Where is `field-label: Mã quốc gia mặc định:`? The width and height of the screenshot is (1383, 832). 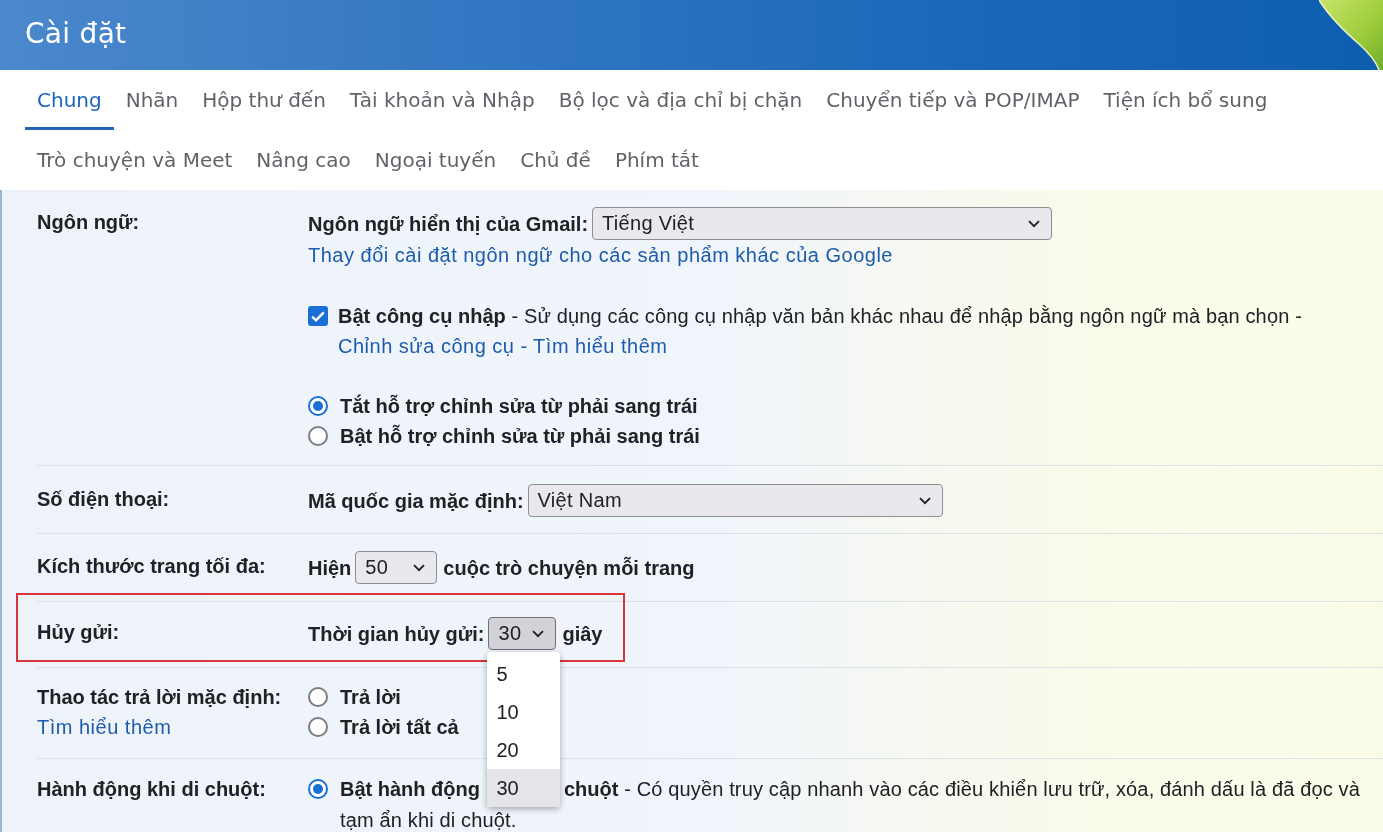 field-label: Mã quốc gia mặc định: is located at coordinates (416, 501).